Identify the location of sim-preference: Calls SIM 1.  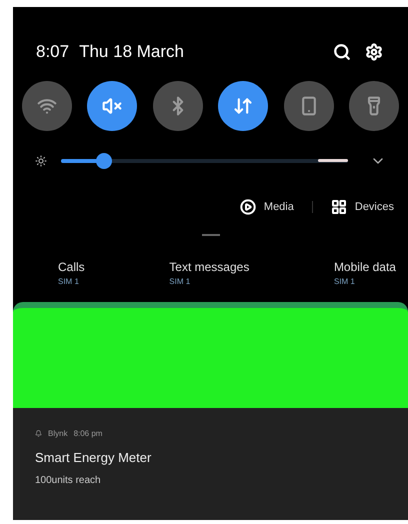
(71, 273).